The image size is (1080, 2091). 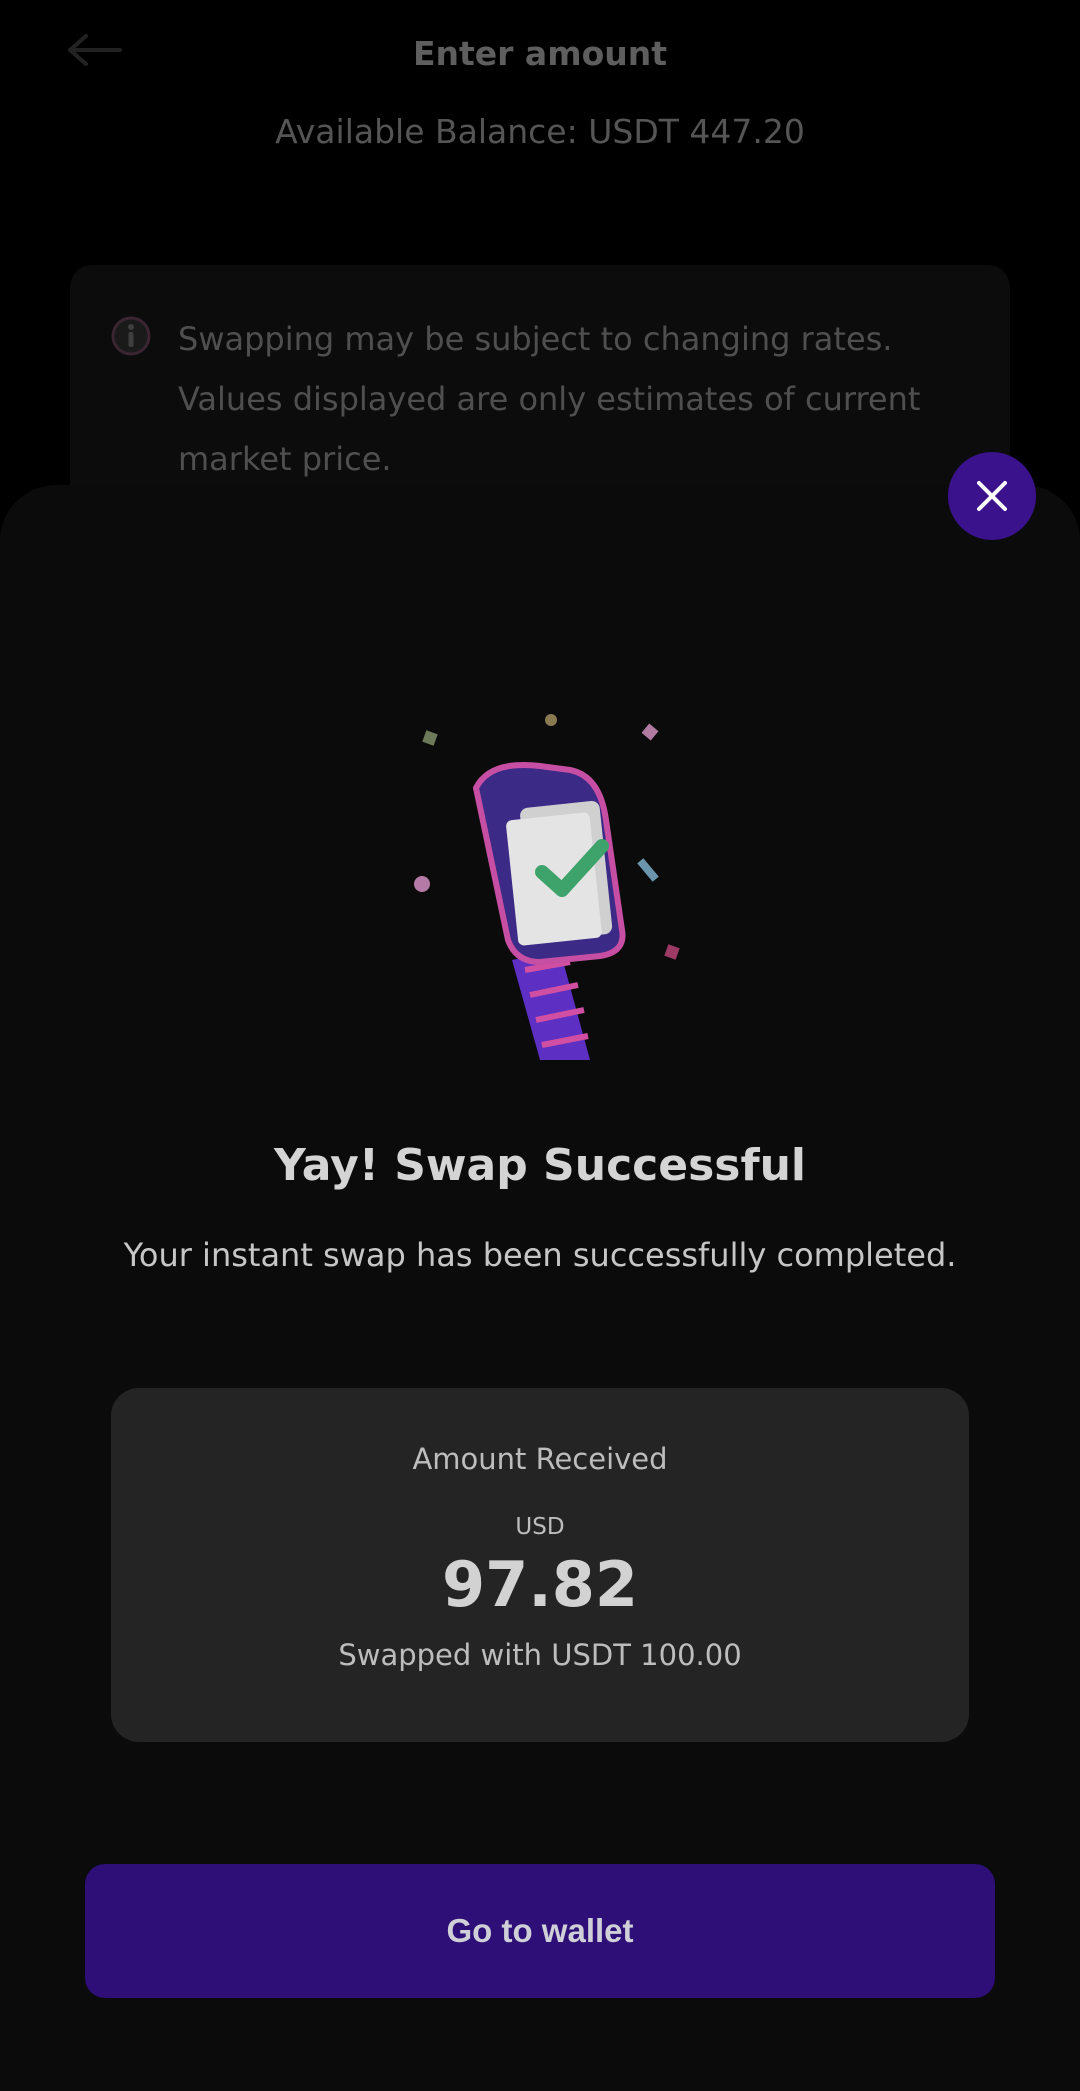 What do you see at coordinates (540, 53) in the screenshot?
I see `page-title: Enter amount` at bounding box center [540, 53].